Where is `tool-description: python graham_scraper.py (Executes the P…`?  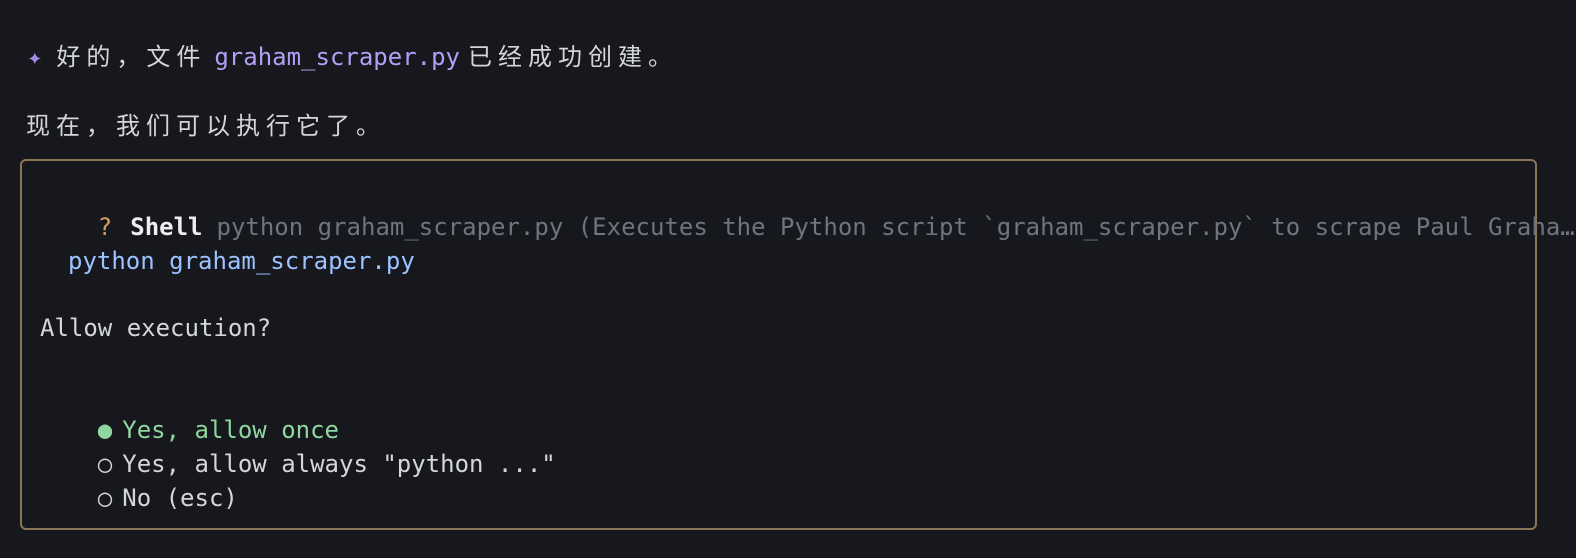 tool-description: python graham_scraper.py (Executes the P… is located at coordinates (895, 227).